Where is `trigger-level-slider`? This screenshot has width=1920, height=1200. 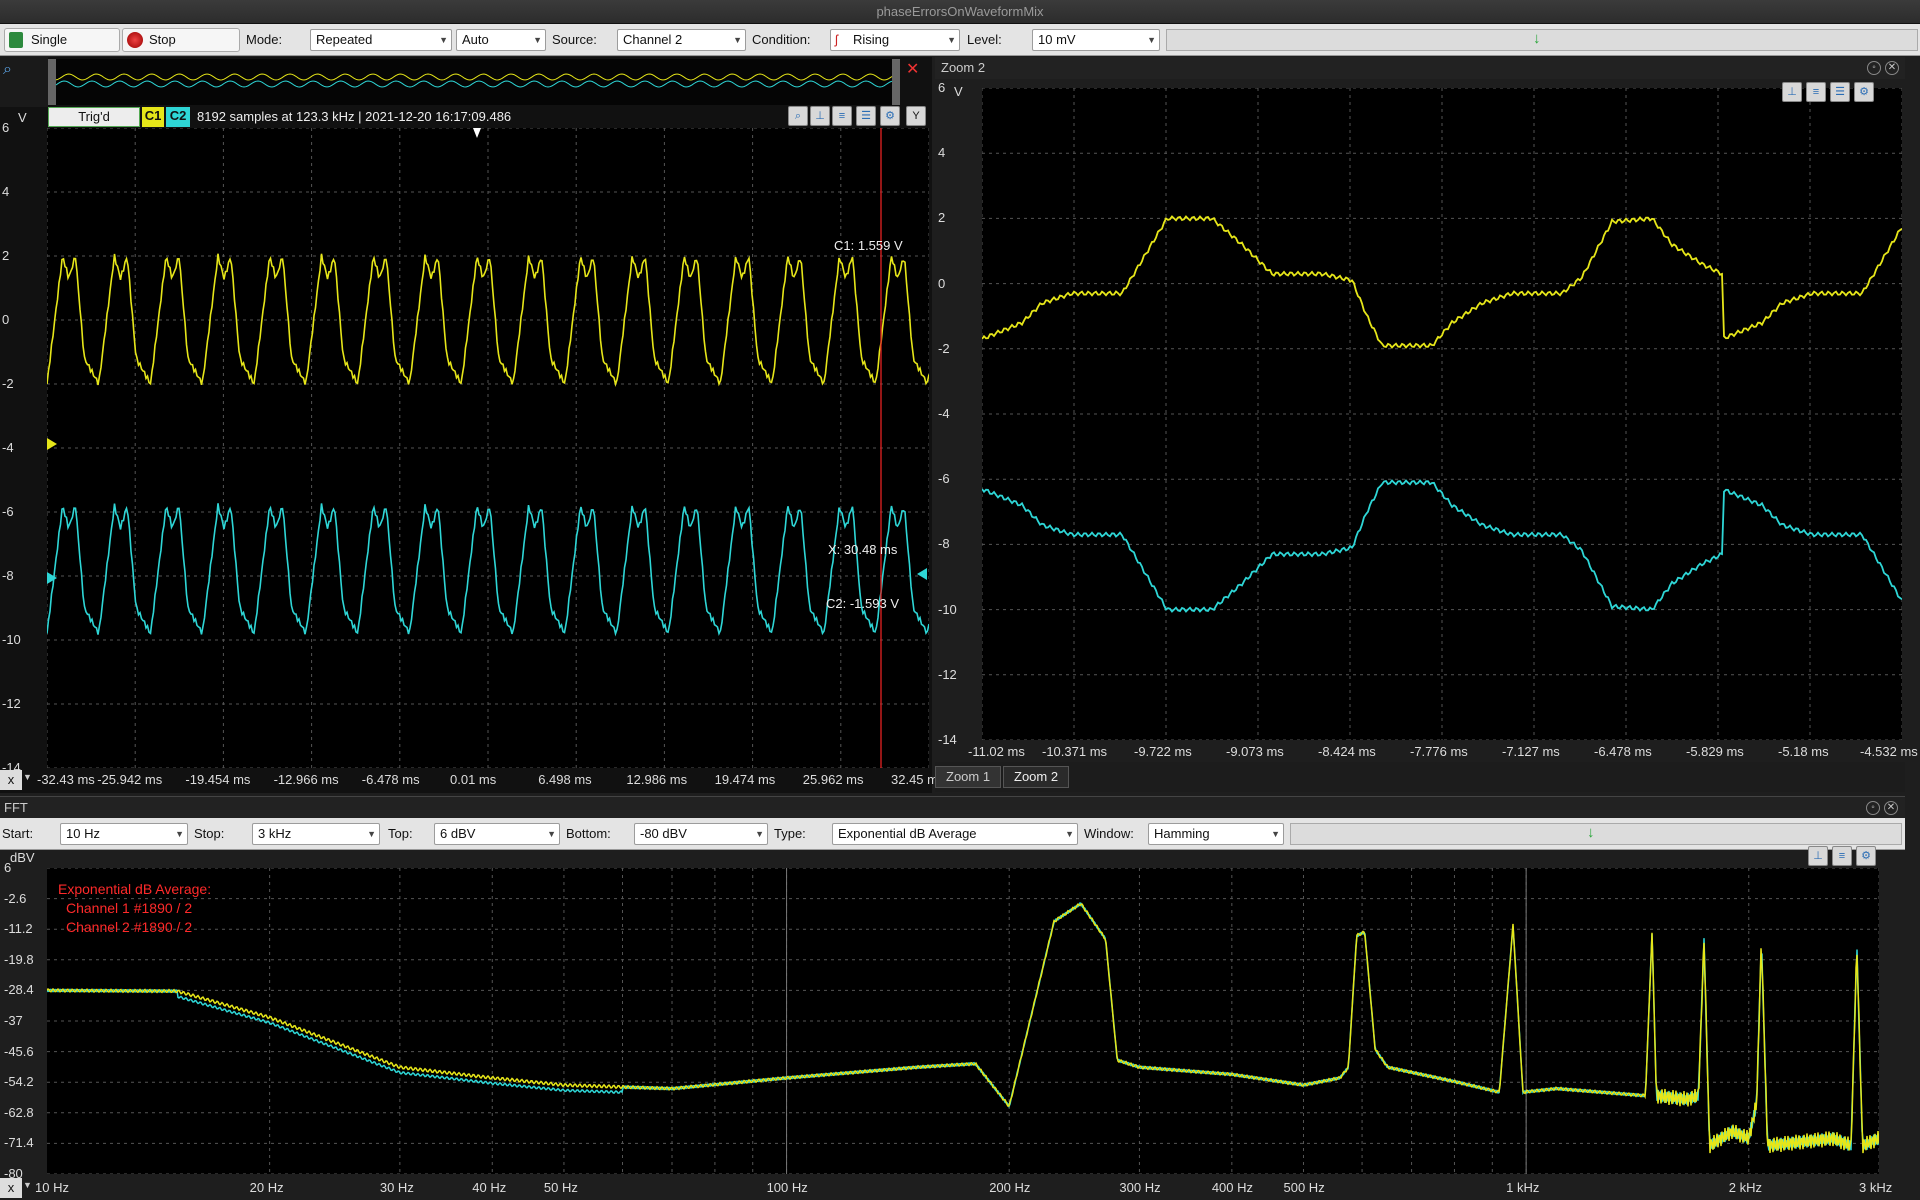 trigger-level-slider is located at coordinates (1542, 40).